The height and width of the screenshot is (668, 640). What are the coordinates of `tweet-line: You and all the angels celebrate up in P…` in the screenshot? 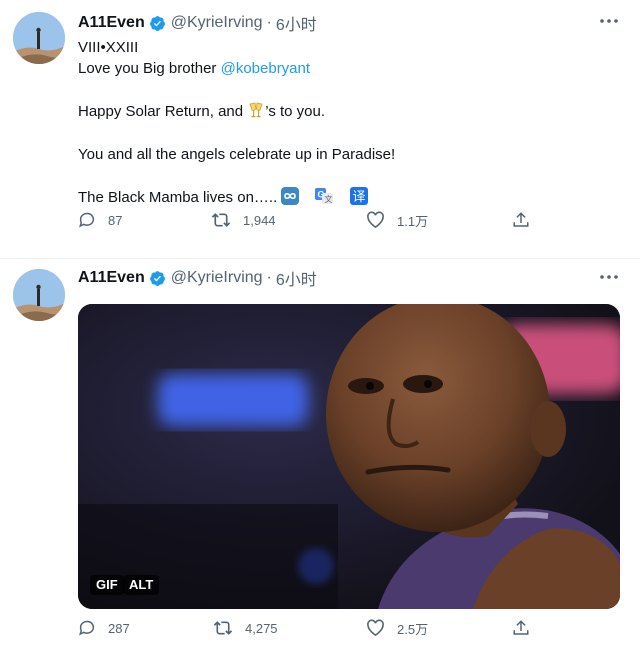 It's located at (237, 154).